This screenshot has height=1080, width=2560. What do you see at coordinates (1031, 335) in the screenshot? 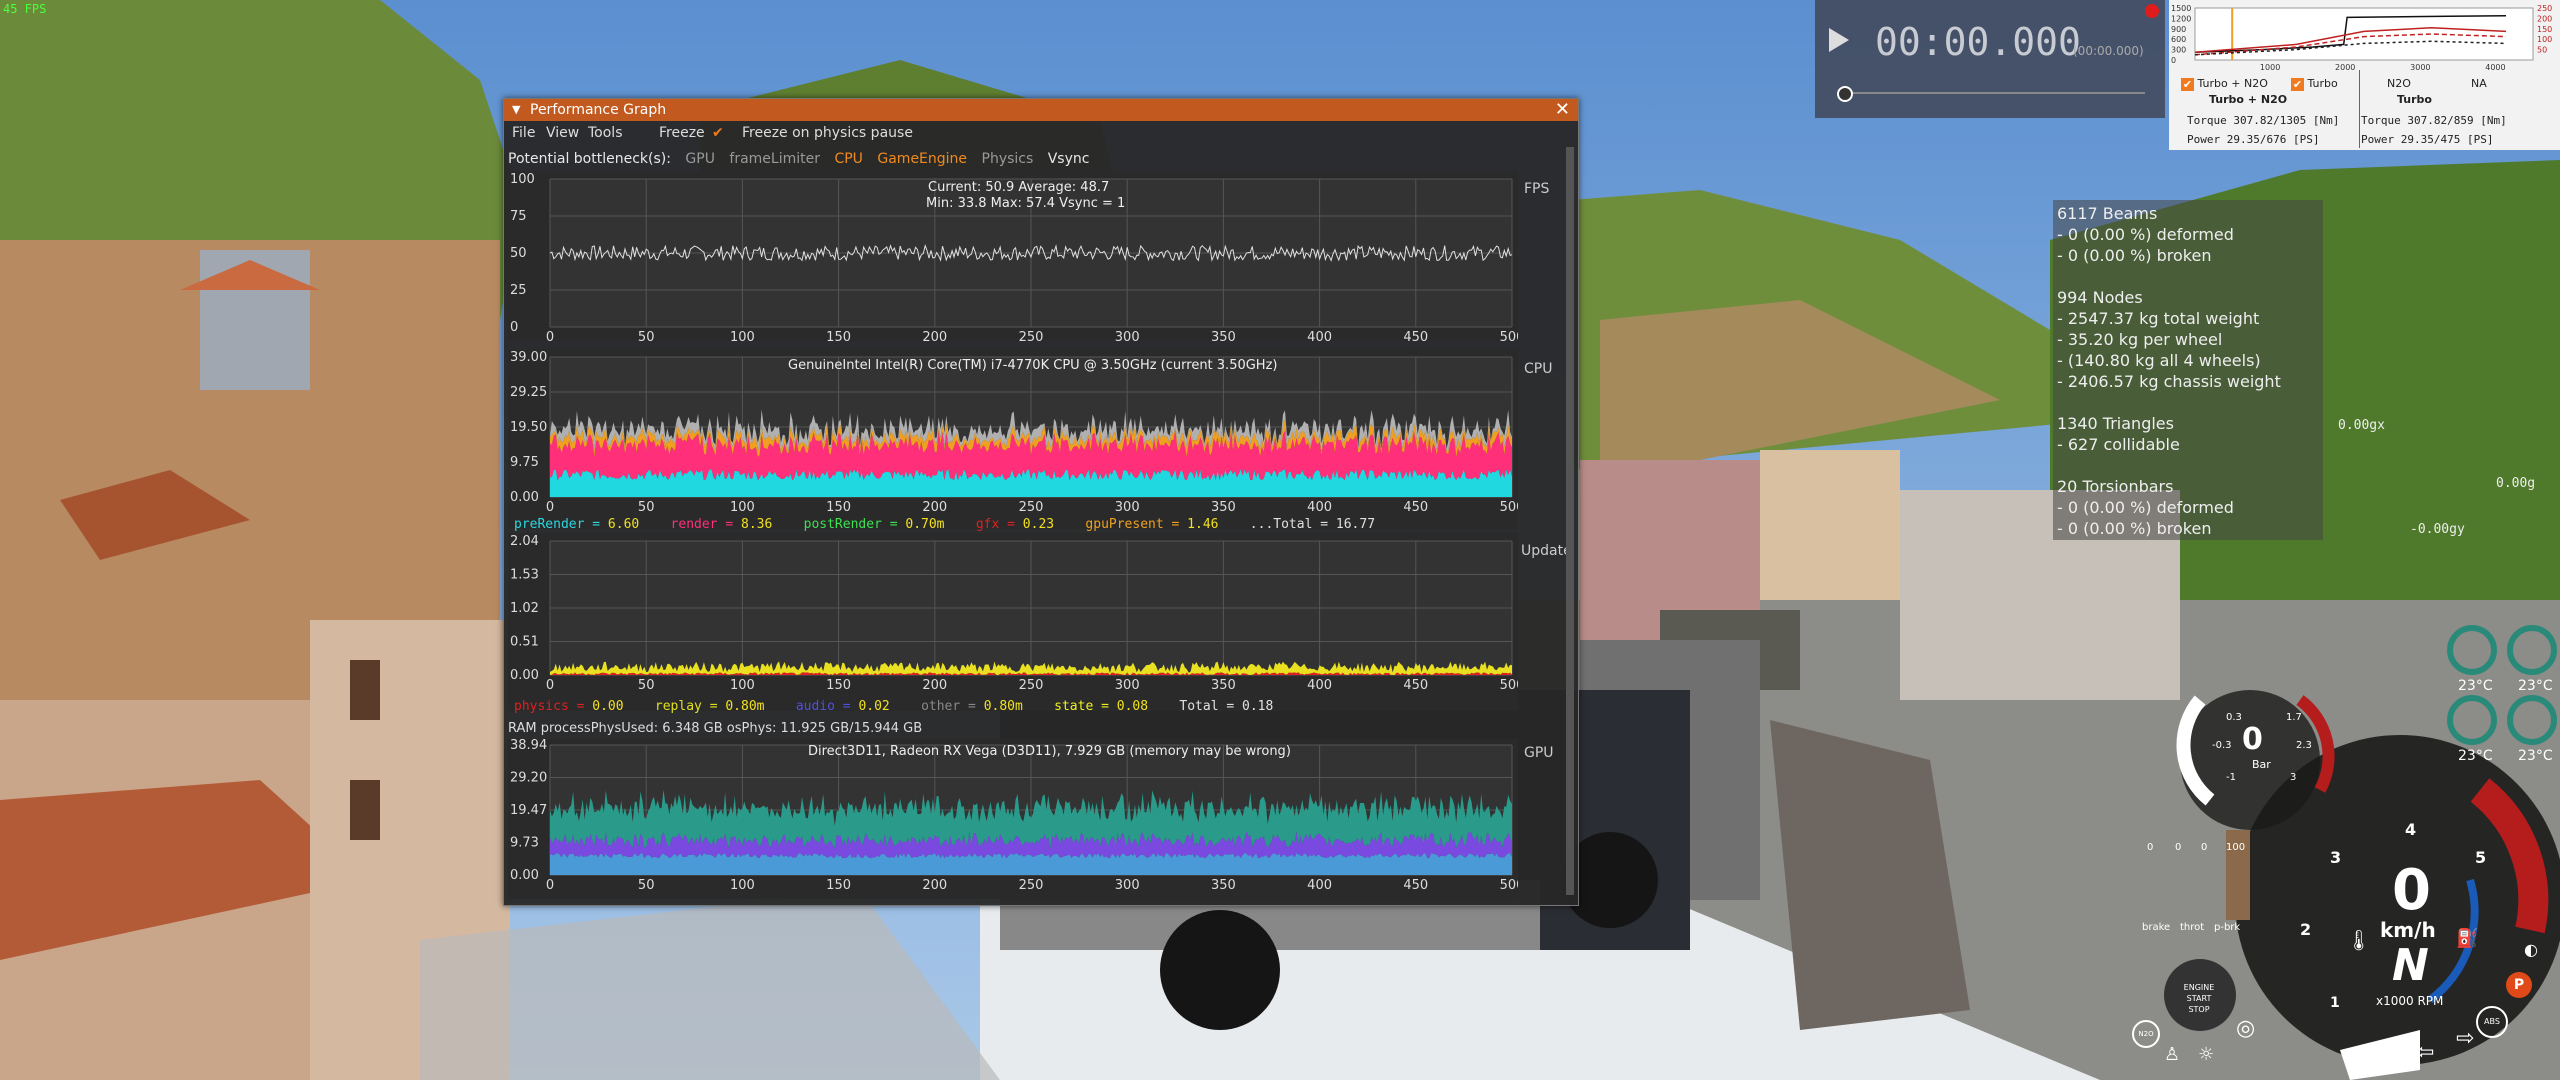
I see `fps-x-tick: 250` at bounding box center [1031, 335].